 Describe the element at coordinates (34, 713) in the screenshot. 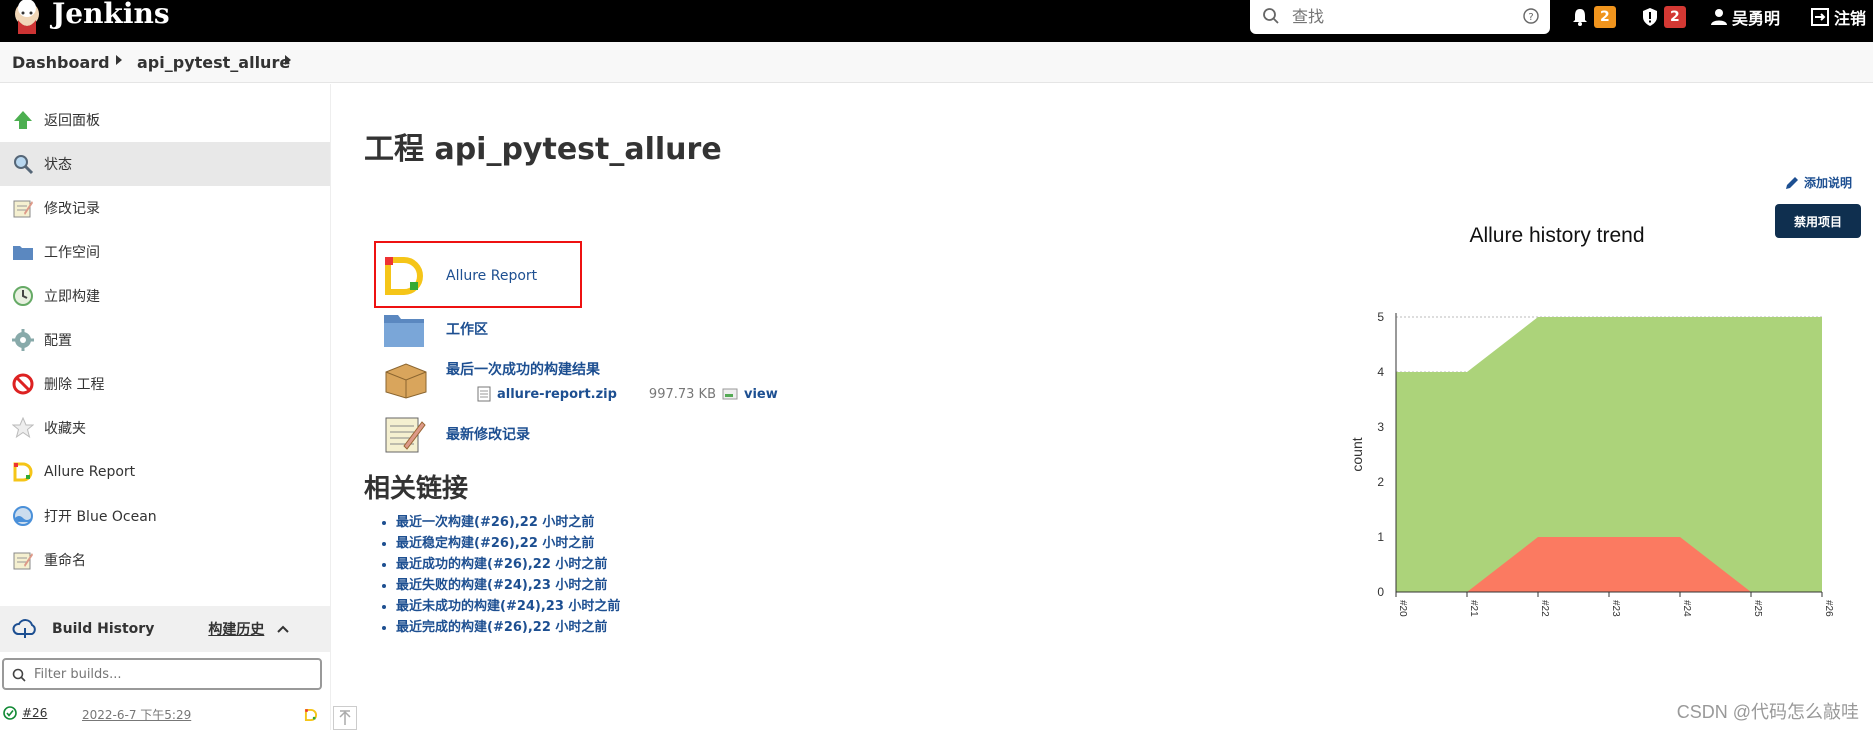

I see `build-number-link: #26` at that location.